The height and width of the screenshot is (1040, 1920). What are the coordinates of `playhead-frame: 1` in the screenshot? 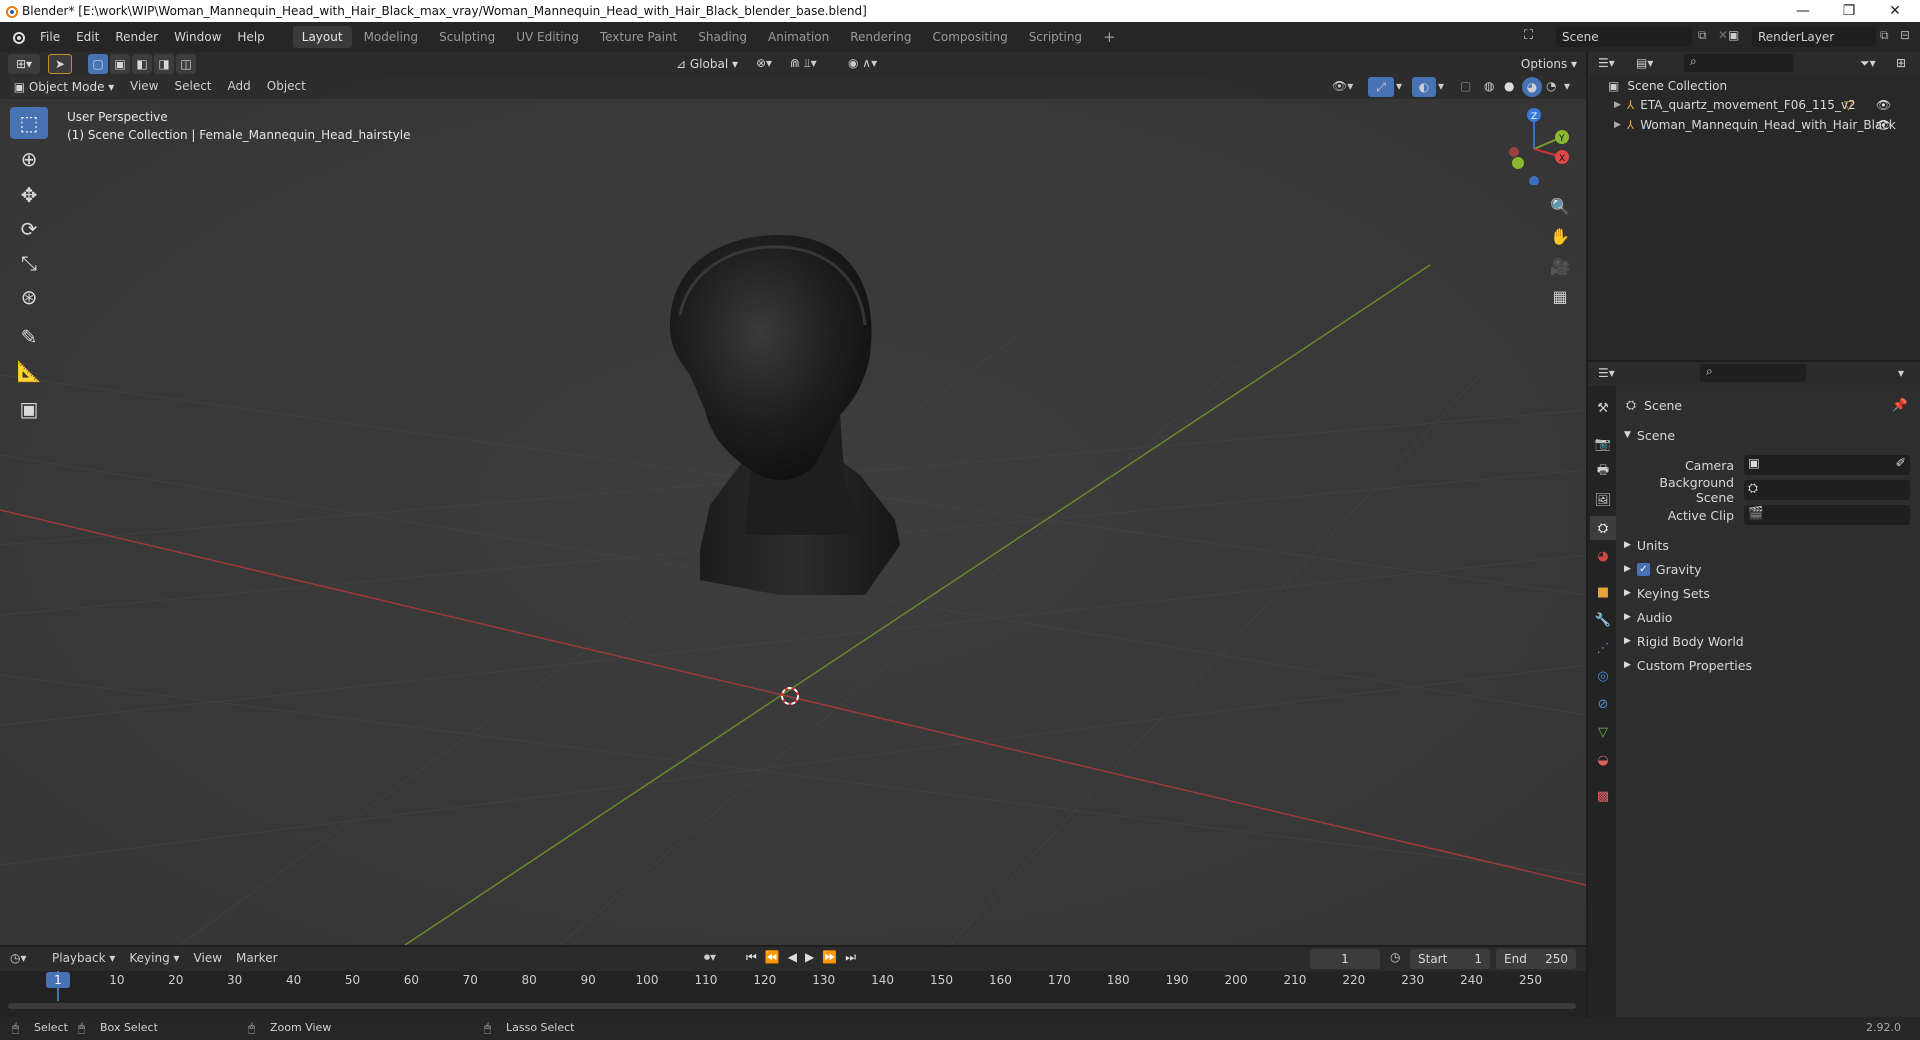 It's located at (58, 980).